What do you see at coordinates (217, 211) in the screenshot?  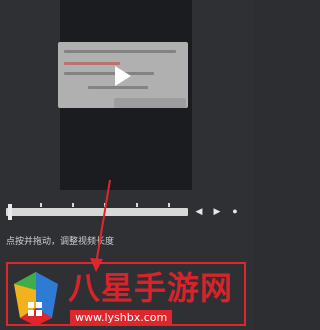 I see `timeline-control-icon: ▶` at bounding box center [217, 211].